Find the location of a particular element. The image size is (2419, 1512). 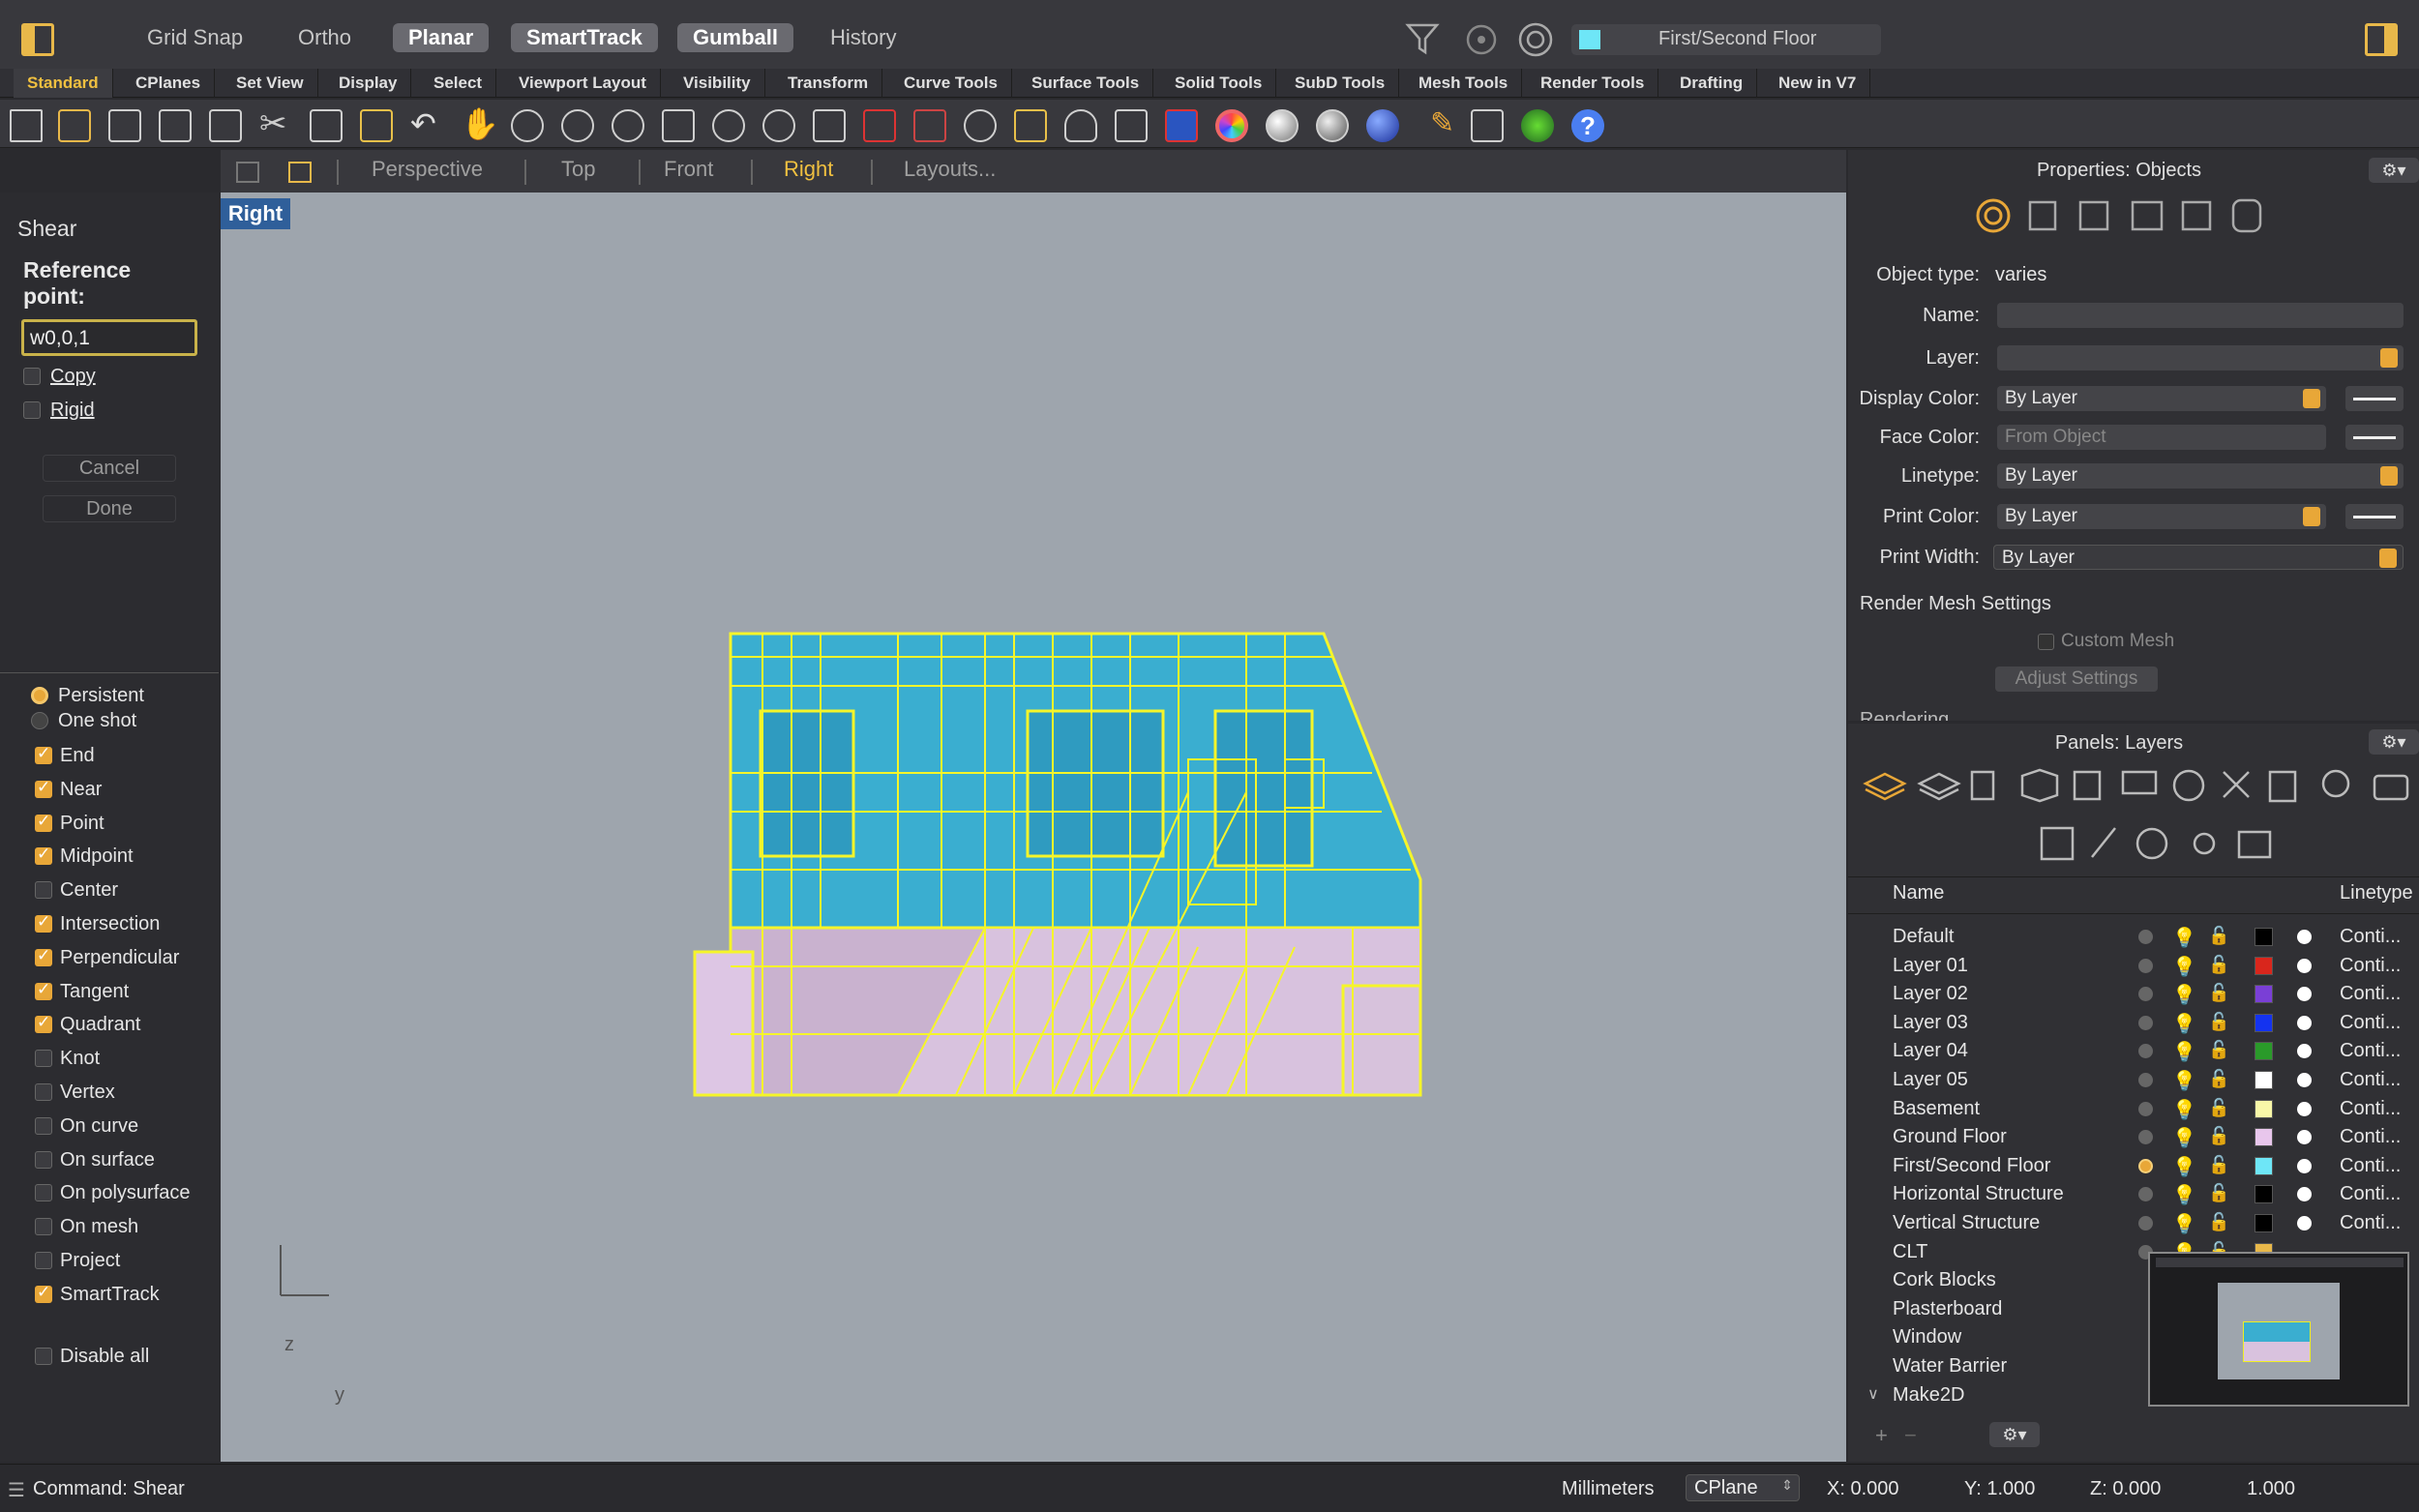

undo-icon: ↶ is located at coordinates (426, 125).